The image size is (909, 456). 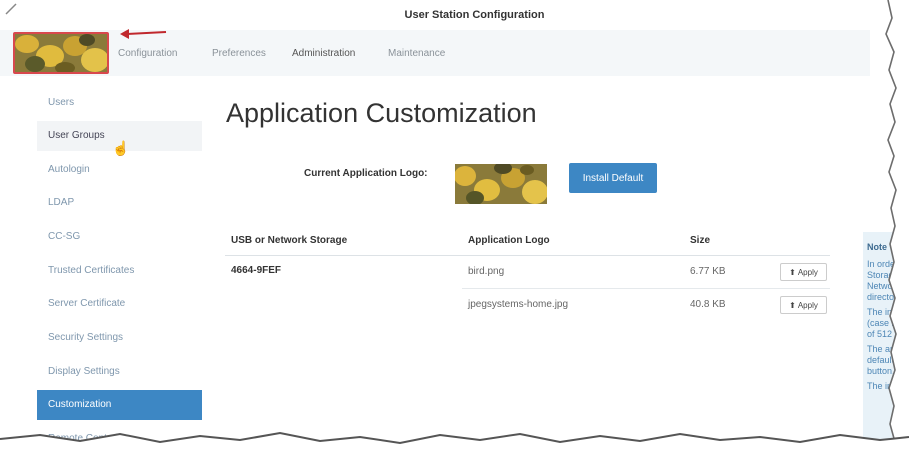 I want to click on current-logo-image, so click(x=501, y=184).